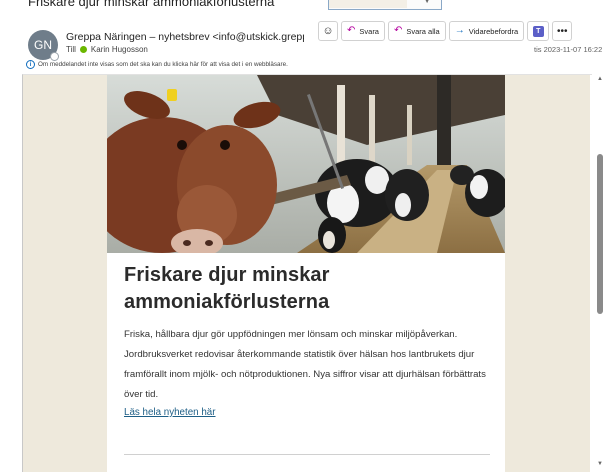 This screenshot has height=472, width=610. What do you see at coordinates (600, 79) in the screenshot?
I see `scroll-up-icon: ▲` at bounding box center [600, 79].